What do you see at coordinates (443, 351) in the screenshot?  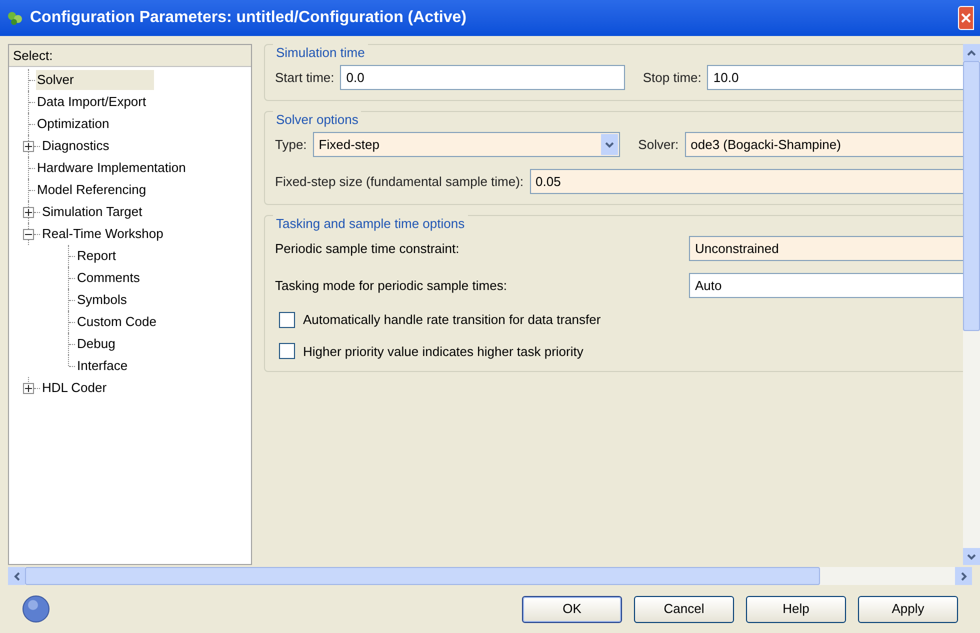 I see `checkbox-label: Higher priority value indicates higher task priority` at bounding box center [443, 351].